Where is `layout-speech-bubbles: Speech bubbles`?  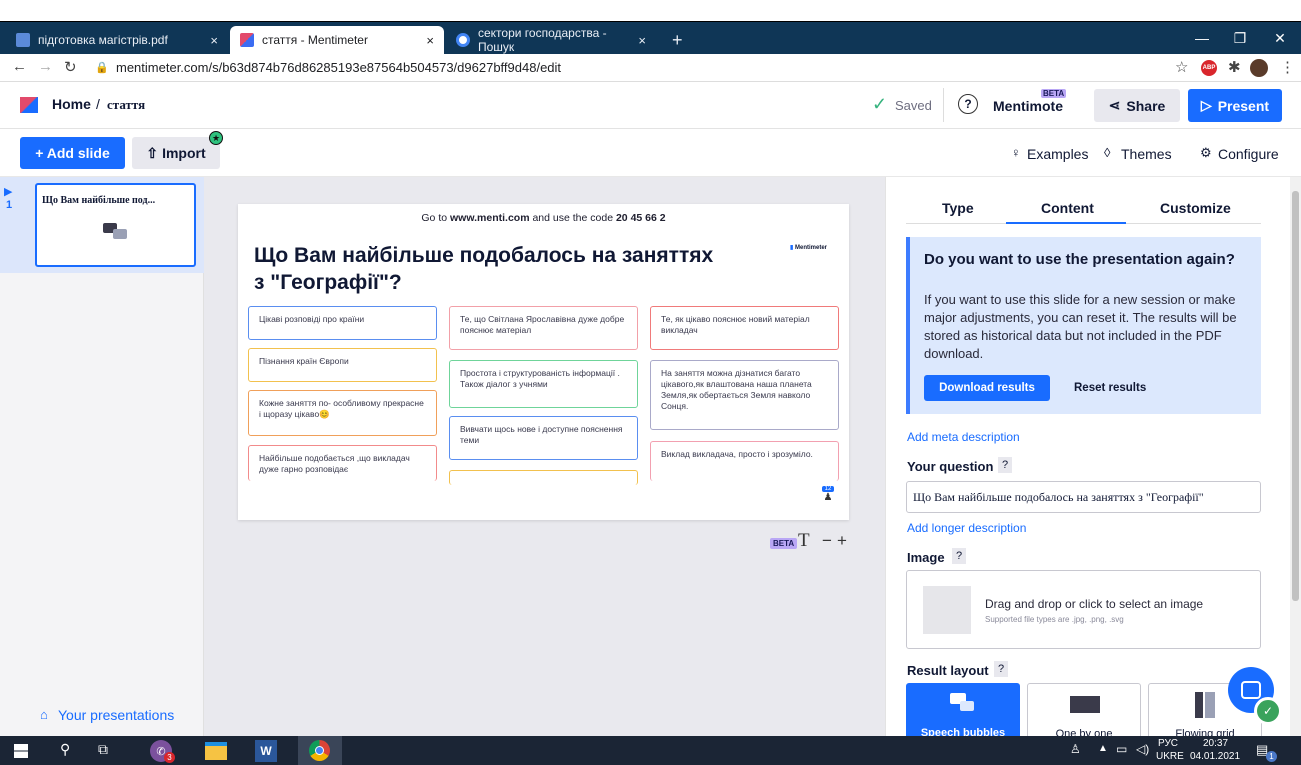 layout-speech-bubbles: Speech bubbles is located at coordinates (963, 709).